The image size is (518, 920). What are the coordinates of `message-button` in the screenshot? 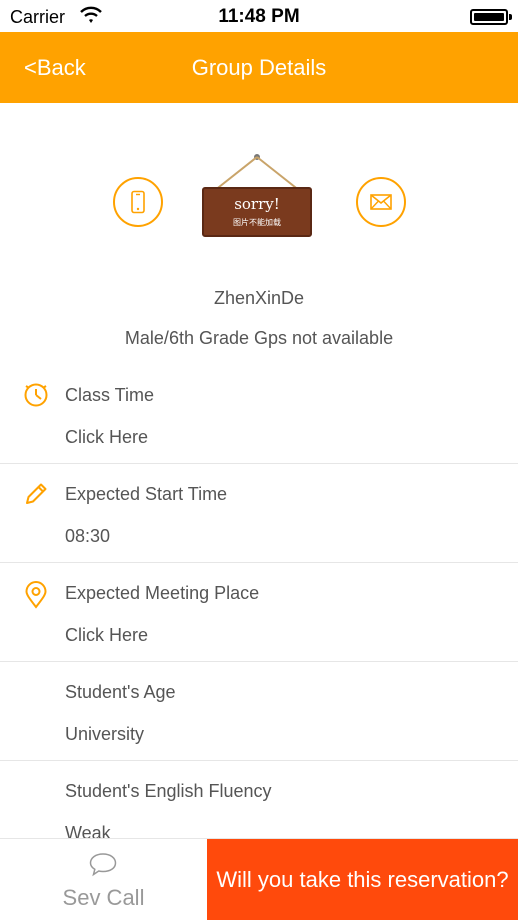 It's located at (381, 202).